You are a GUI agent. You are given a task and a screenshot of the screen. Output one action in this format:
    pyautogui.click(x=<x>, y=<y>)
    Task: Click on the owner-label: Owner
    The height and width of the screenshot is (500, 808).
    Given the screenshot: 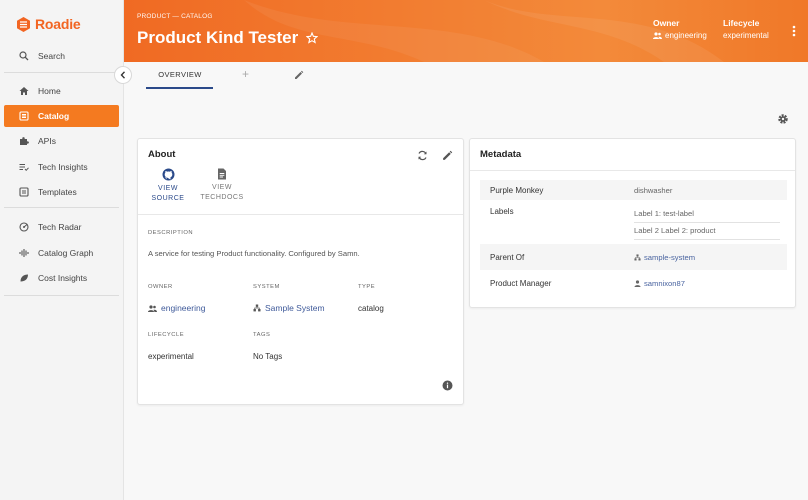 What is the action you would take?
    pyautogui.click(x=666, y=23)
    